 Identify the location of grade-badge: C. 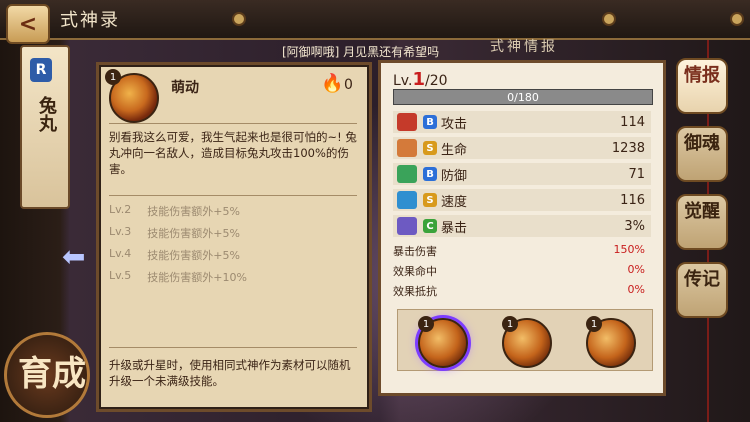
(430, 226).